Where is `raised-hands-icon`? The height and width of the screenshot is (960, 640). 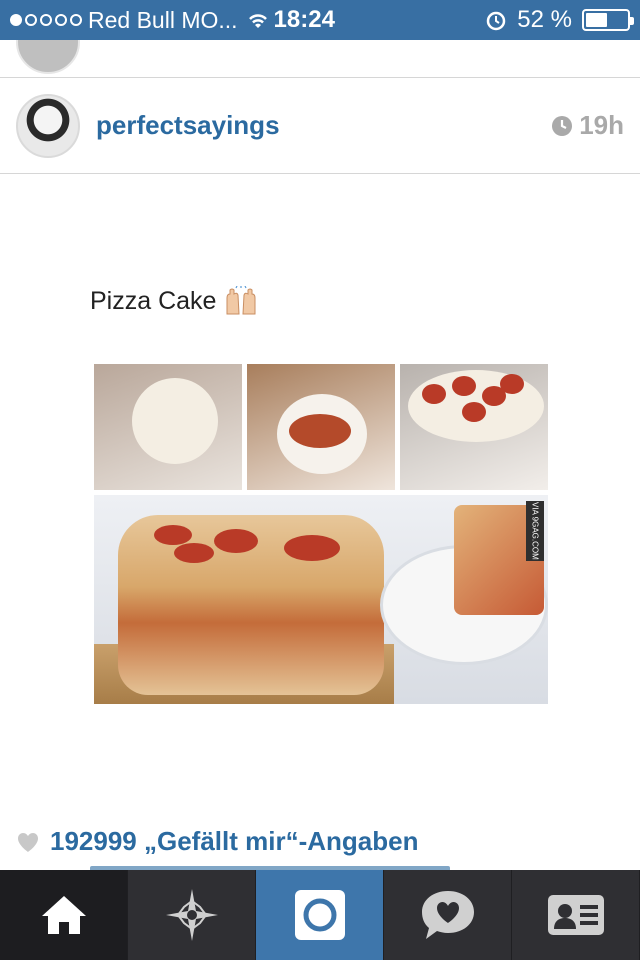
raised-hands-icon is located at coordinates (241, 300).